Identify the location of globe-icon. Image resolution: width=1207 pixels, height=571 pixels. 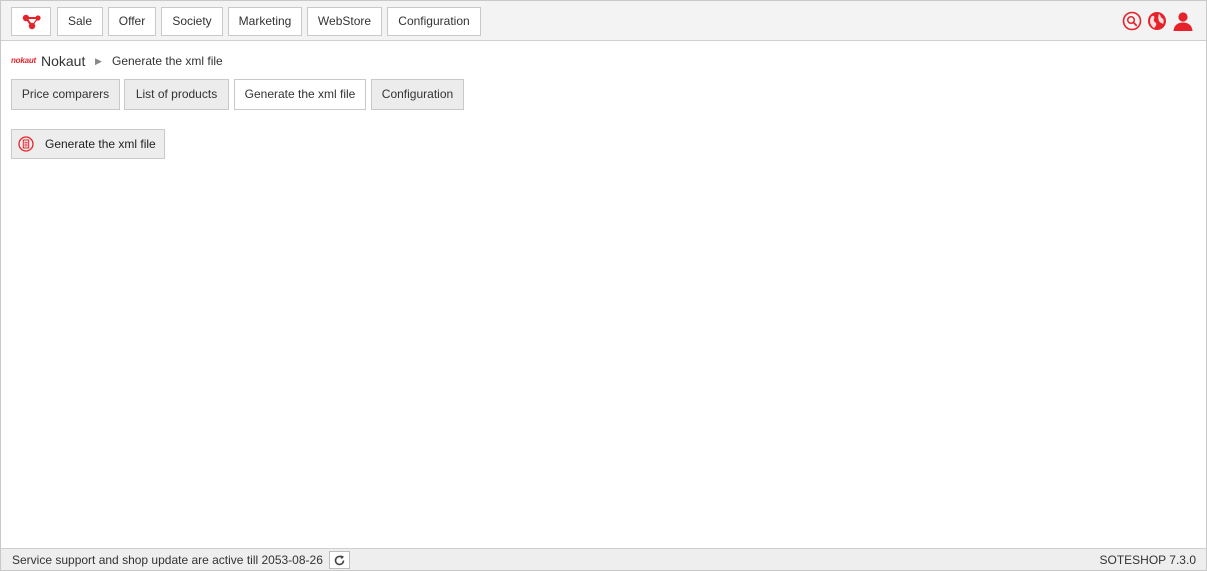
(1157, 21).